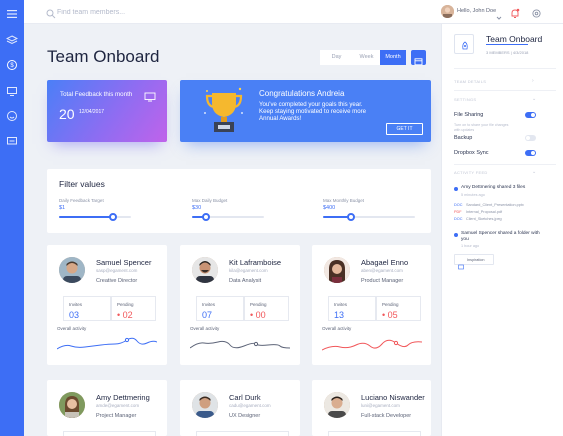 The height and width of the screenshot is (436, 563). What do you see at coordinates (255, 262) in the screenshot?
I see `member-name: Kit Laframboise` at bounding box center [255, 262].